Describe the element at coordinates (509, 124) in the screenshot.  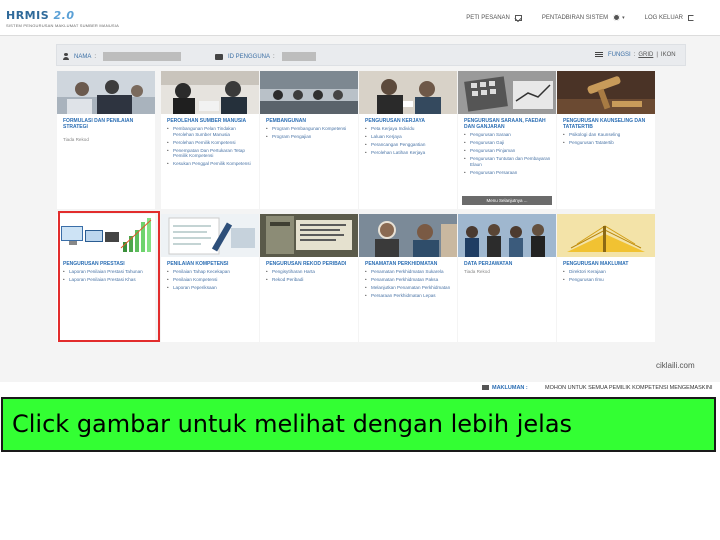
I see `module-title: PENGURUSAN SARAAN, FAEDAH DAN GANJARAN` at that location.